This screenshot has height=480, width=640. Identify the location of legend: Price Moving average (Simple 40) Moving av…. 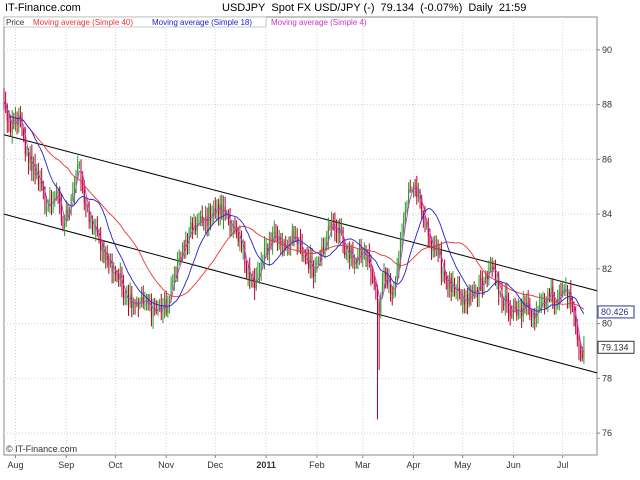
(185, 22).